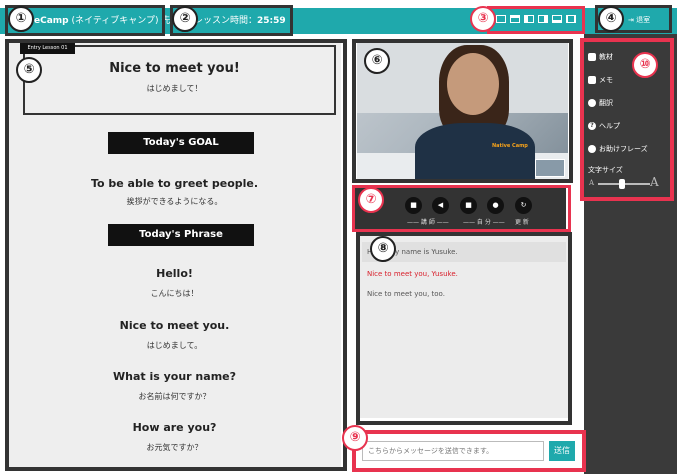 This screenshot has height=474, width=677. I want to click on callout-badge-7: ⑦, so click(371, 200).